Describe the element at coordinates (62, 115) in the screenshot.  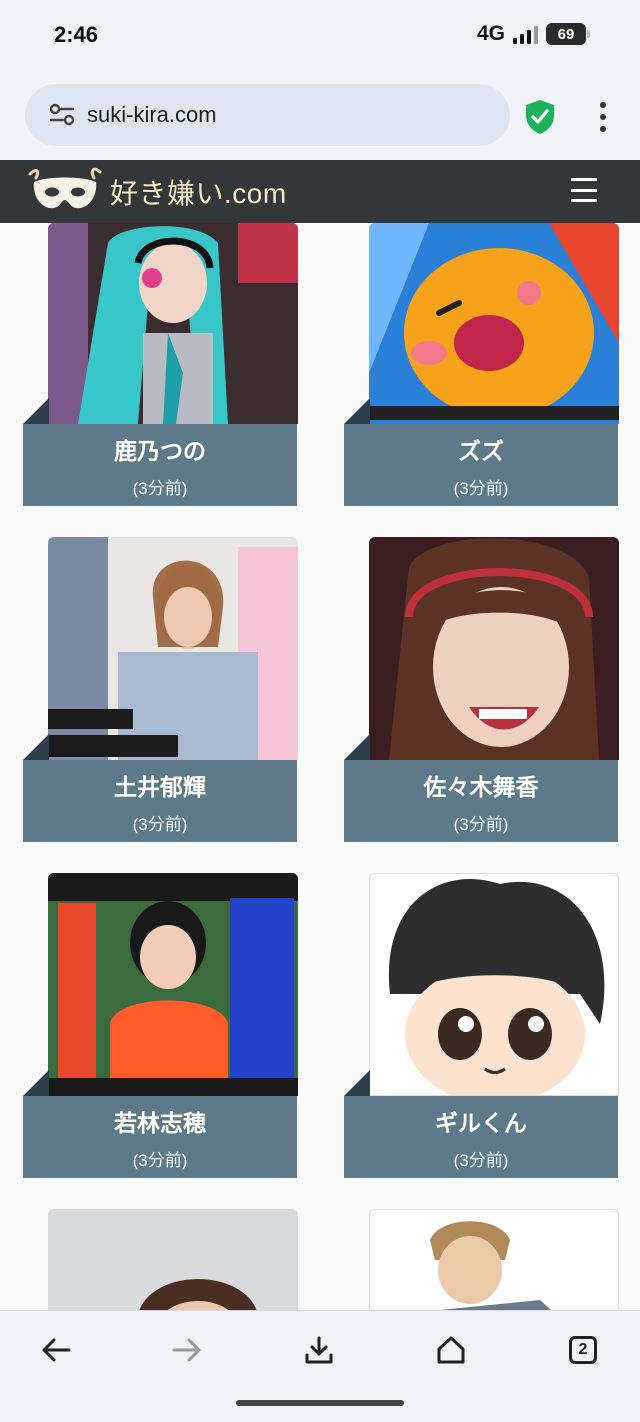
I see `tune-icon` at that location.